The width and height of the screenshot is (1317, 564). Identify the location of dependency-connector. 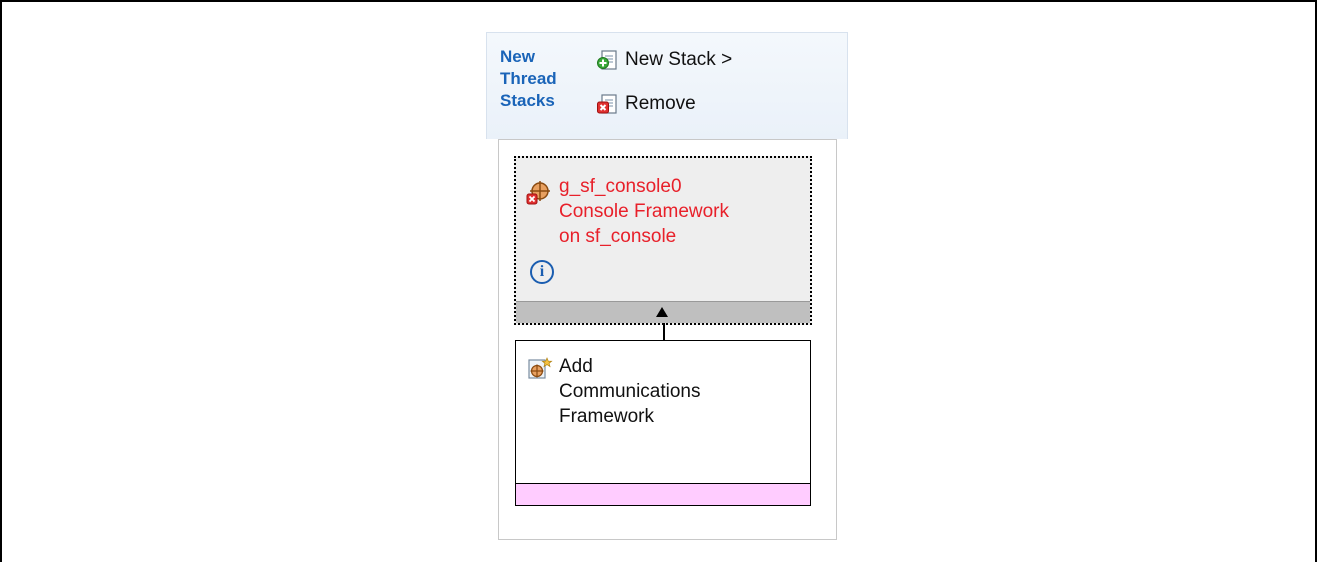
(664, 331).